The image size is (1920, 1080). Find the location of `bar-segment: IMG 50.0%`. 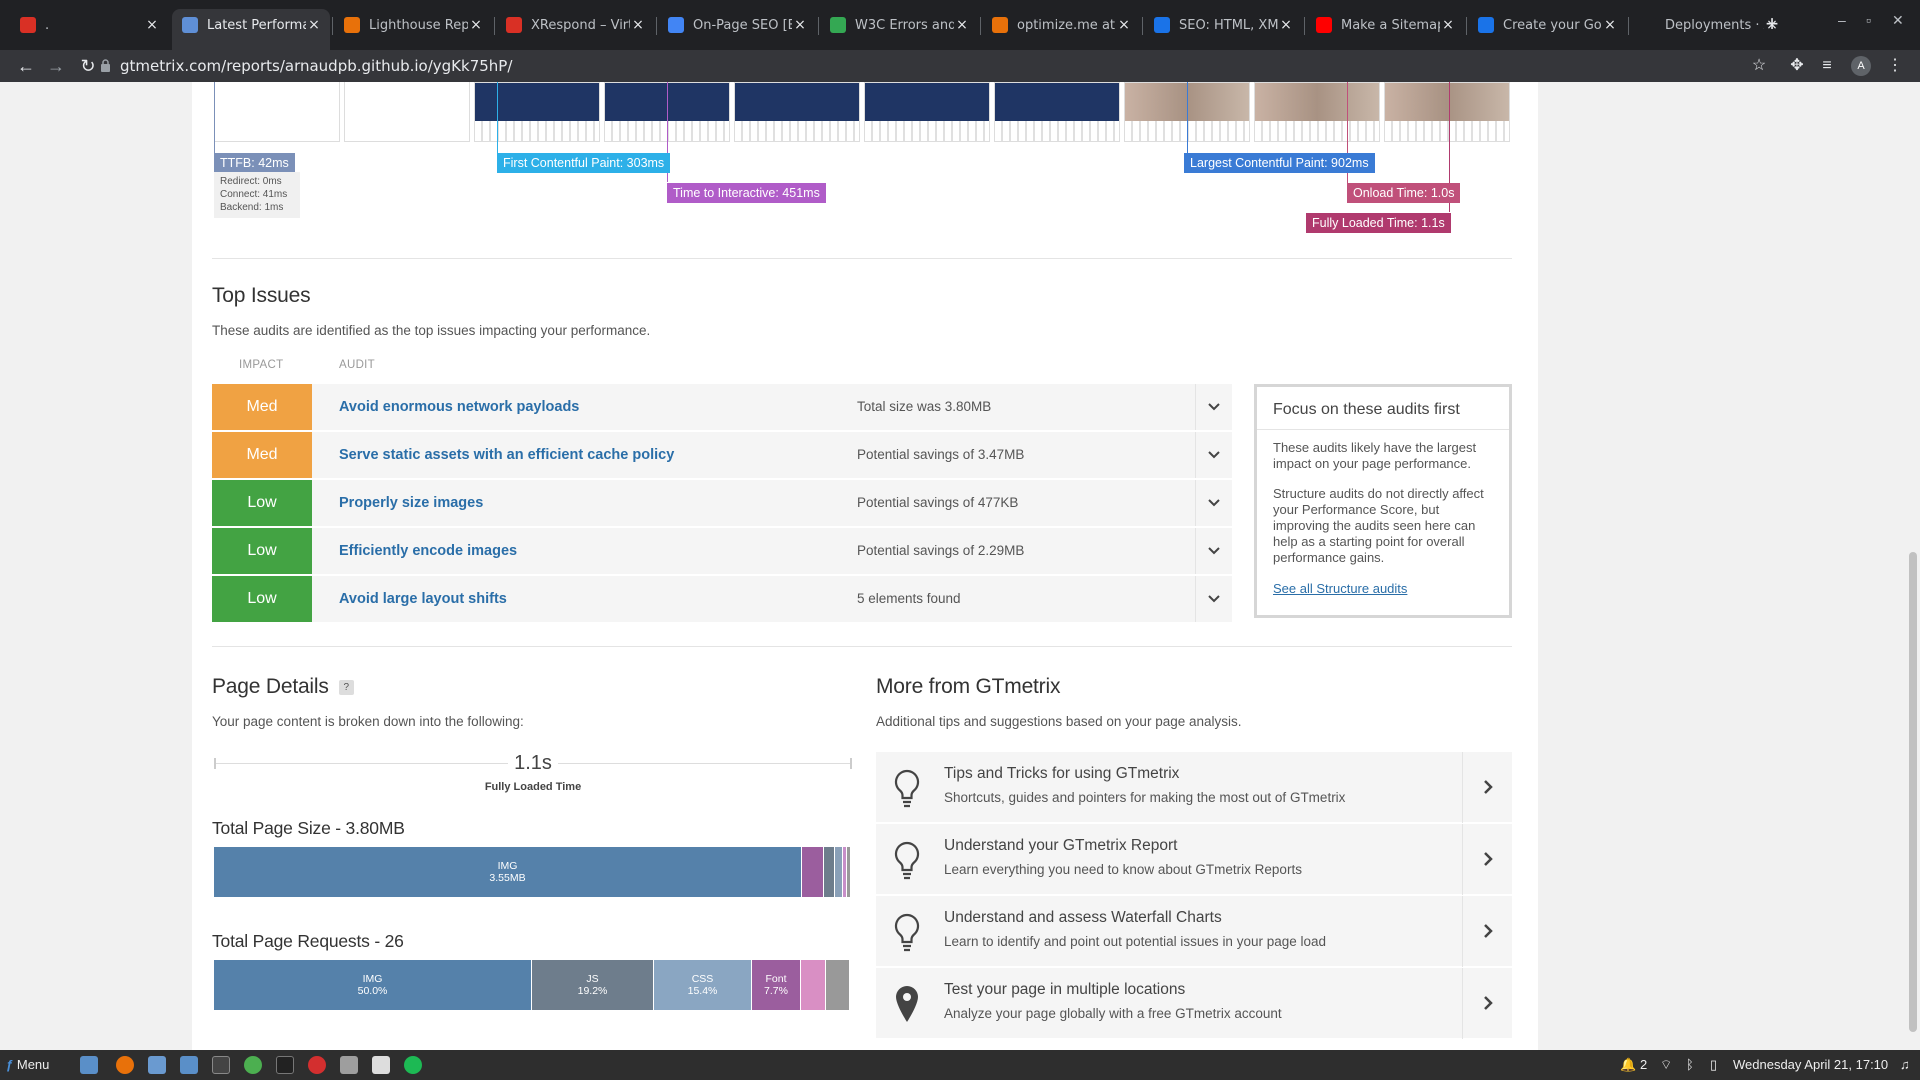

bar-segment: IMG 50.0% is located at coordinates (372, 985).